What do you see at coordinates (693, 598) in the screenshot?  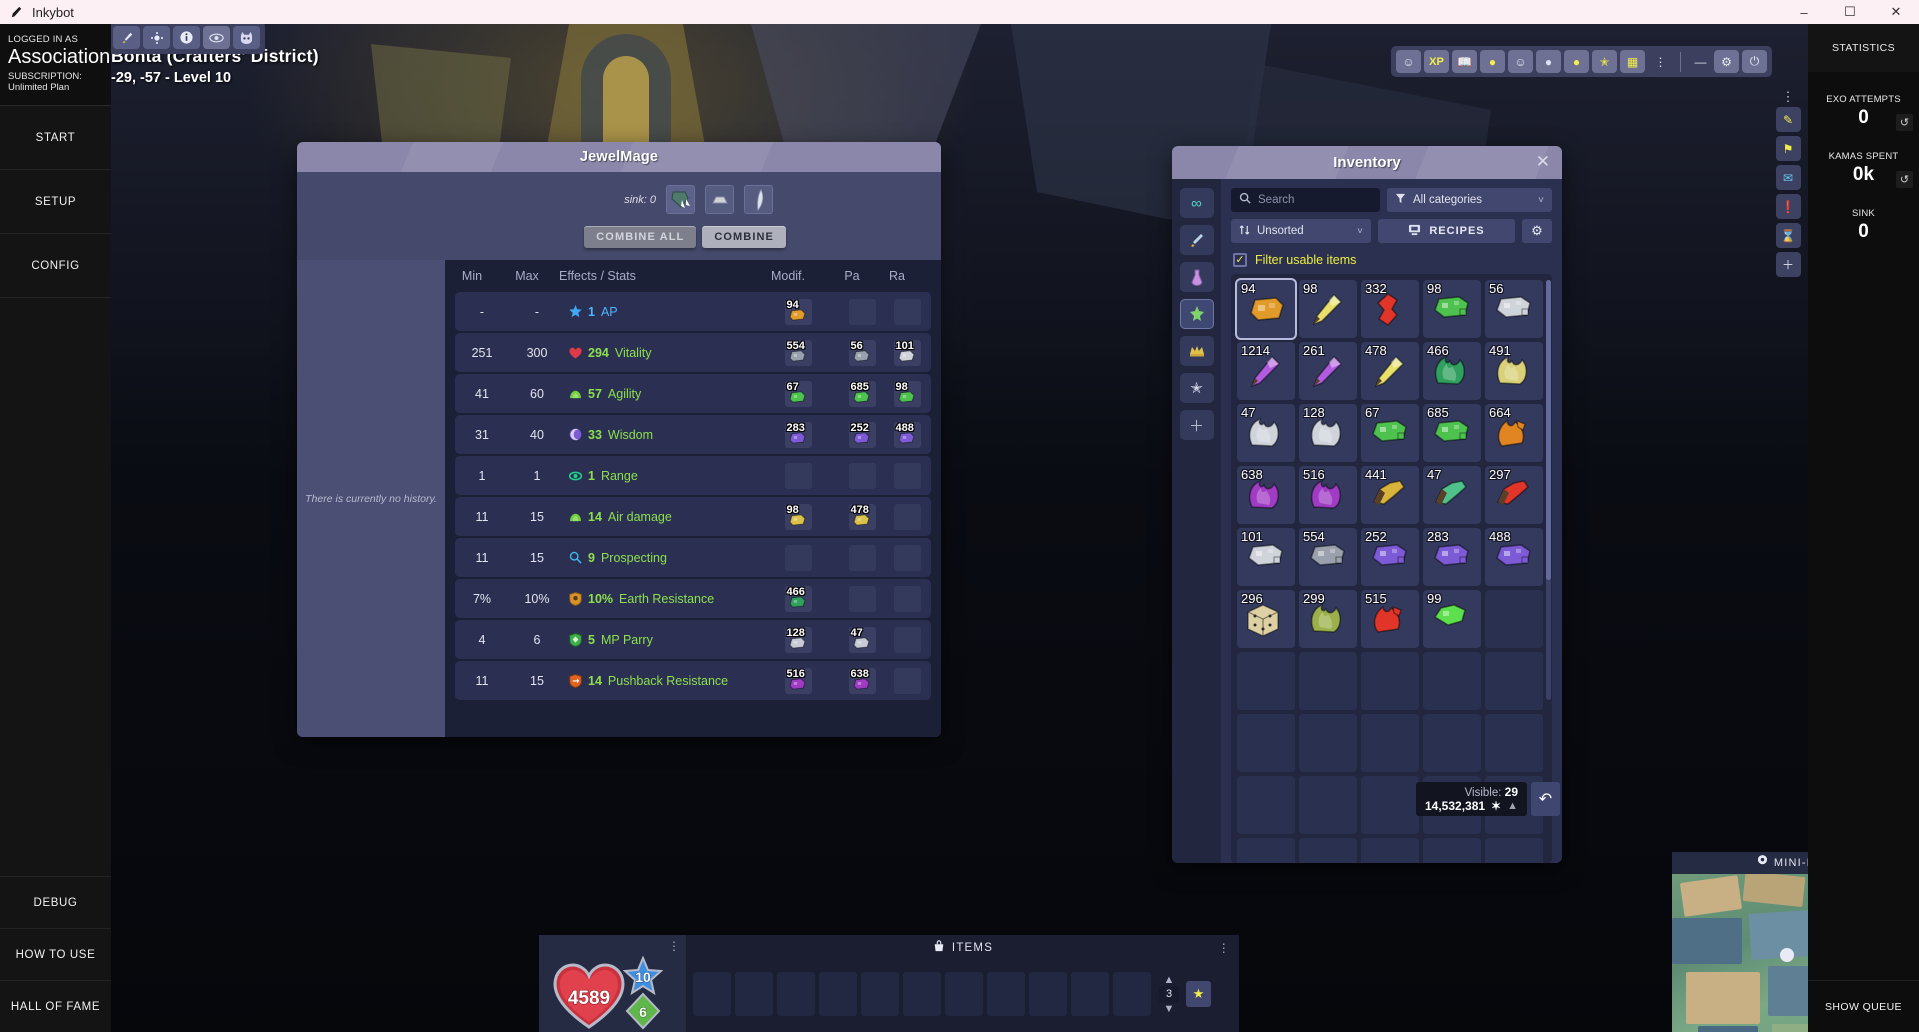 I see `table-row: 7% 10% 10% Earth Resistance 466` at bounding box center [693, 598].